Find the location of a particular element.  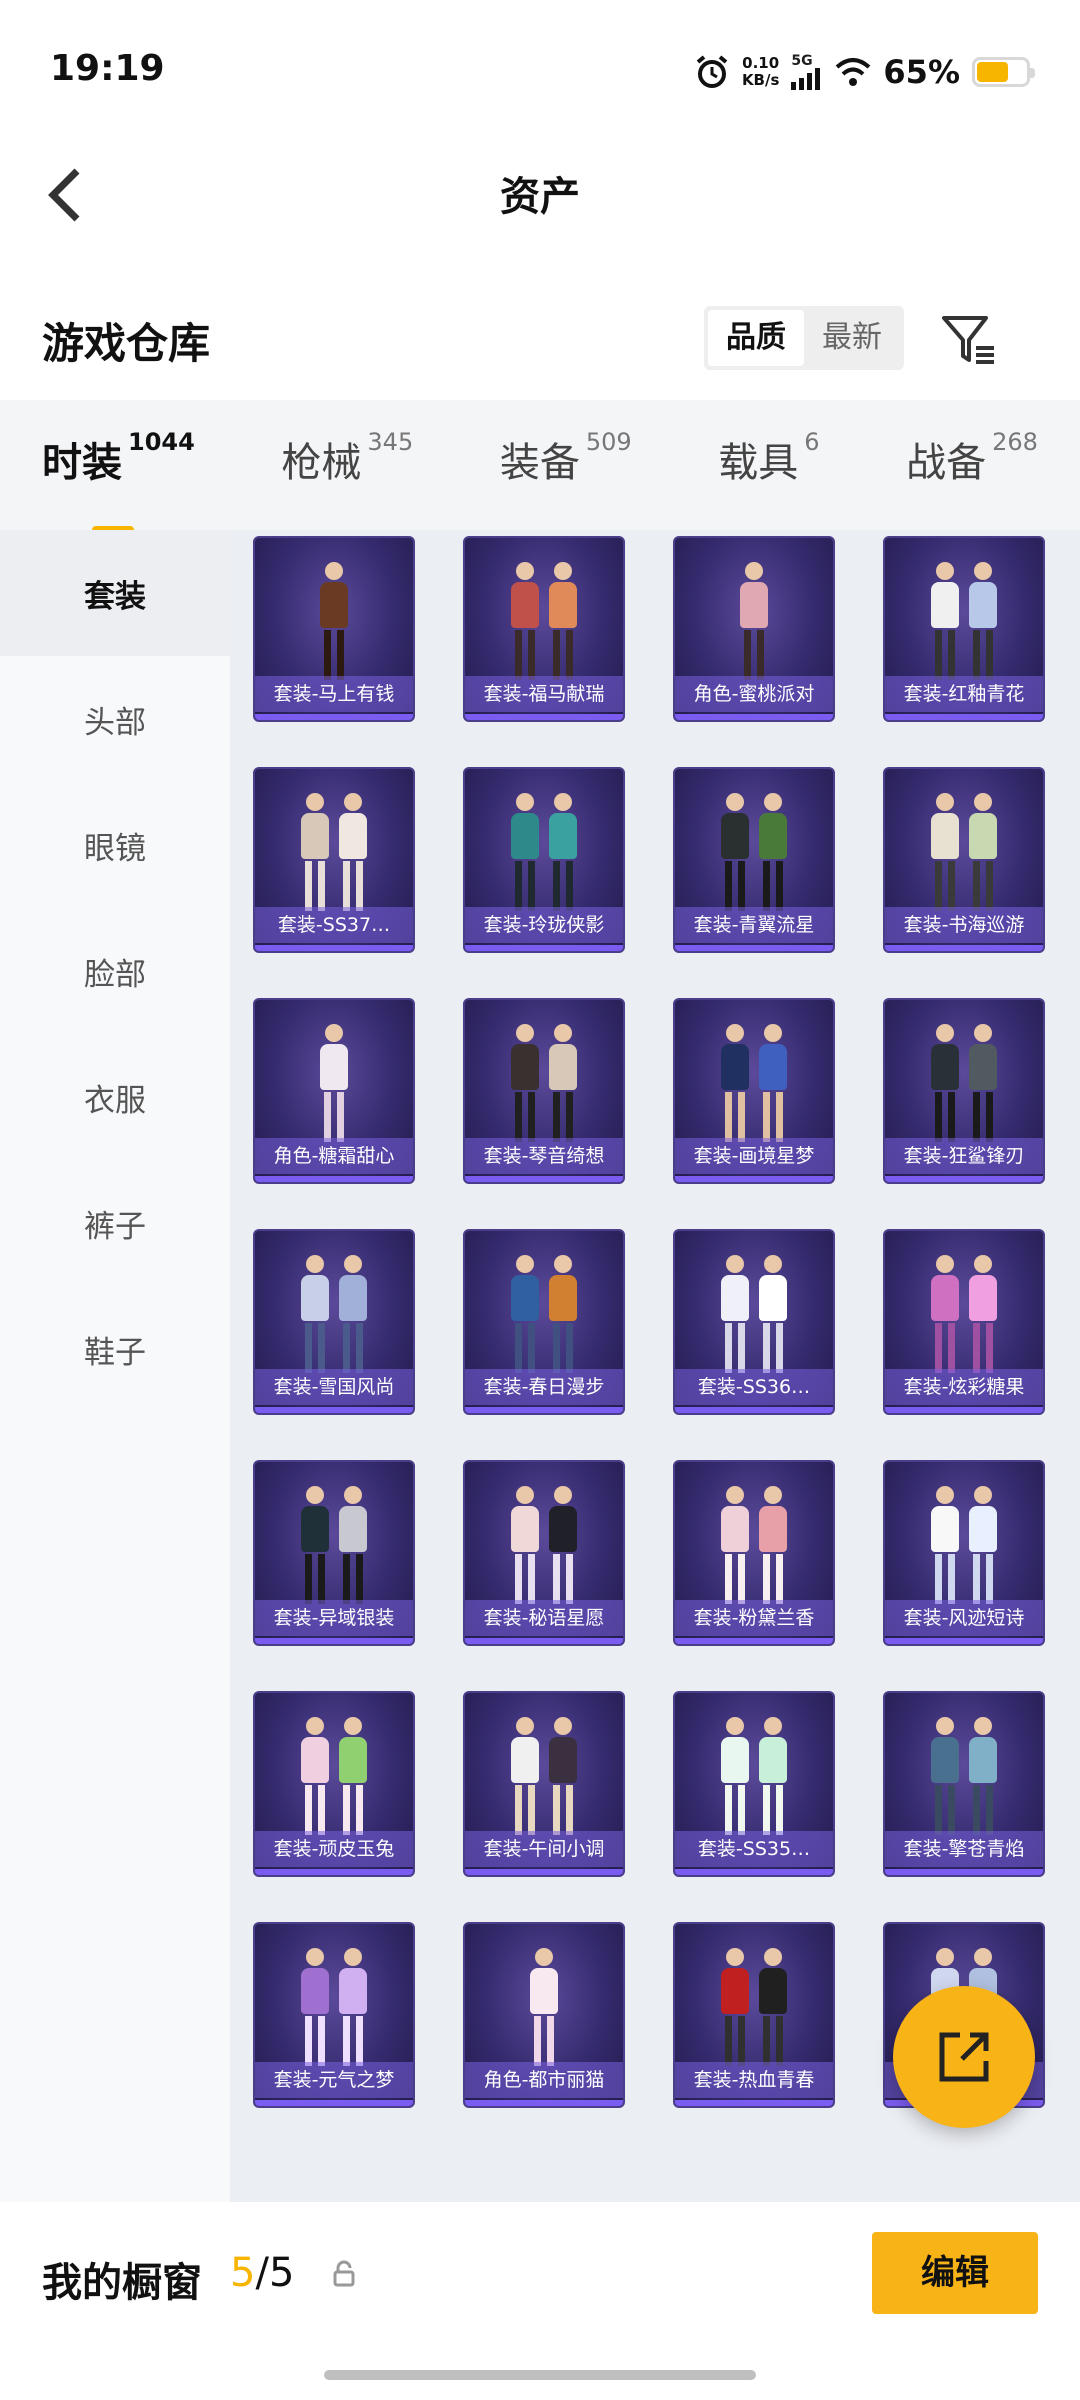

showcase-count: 5/5 is located at coordinates (262, 2273).